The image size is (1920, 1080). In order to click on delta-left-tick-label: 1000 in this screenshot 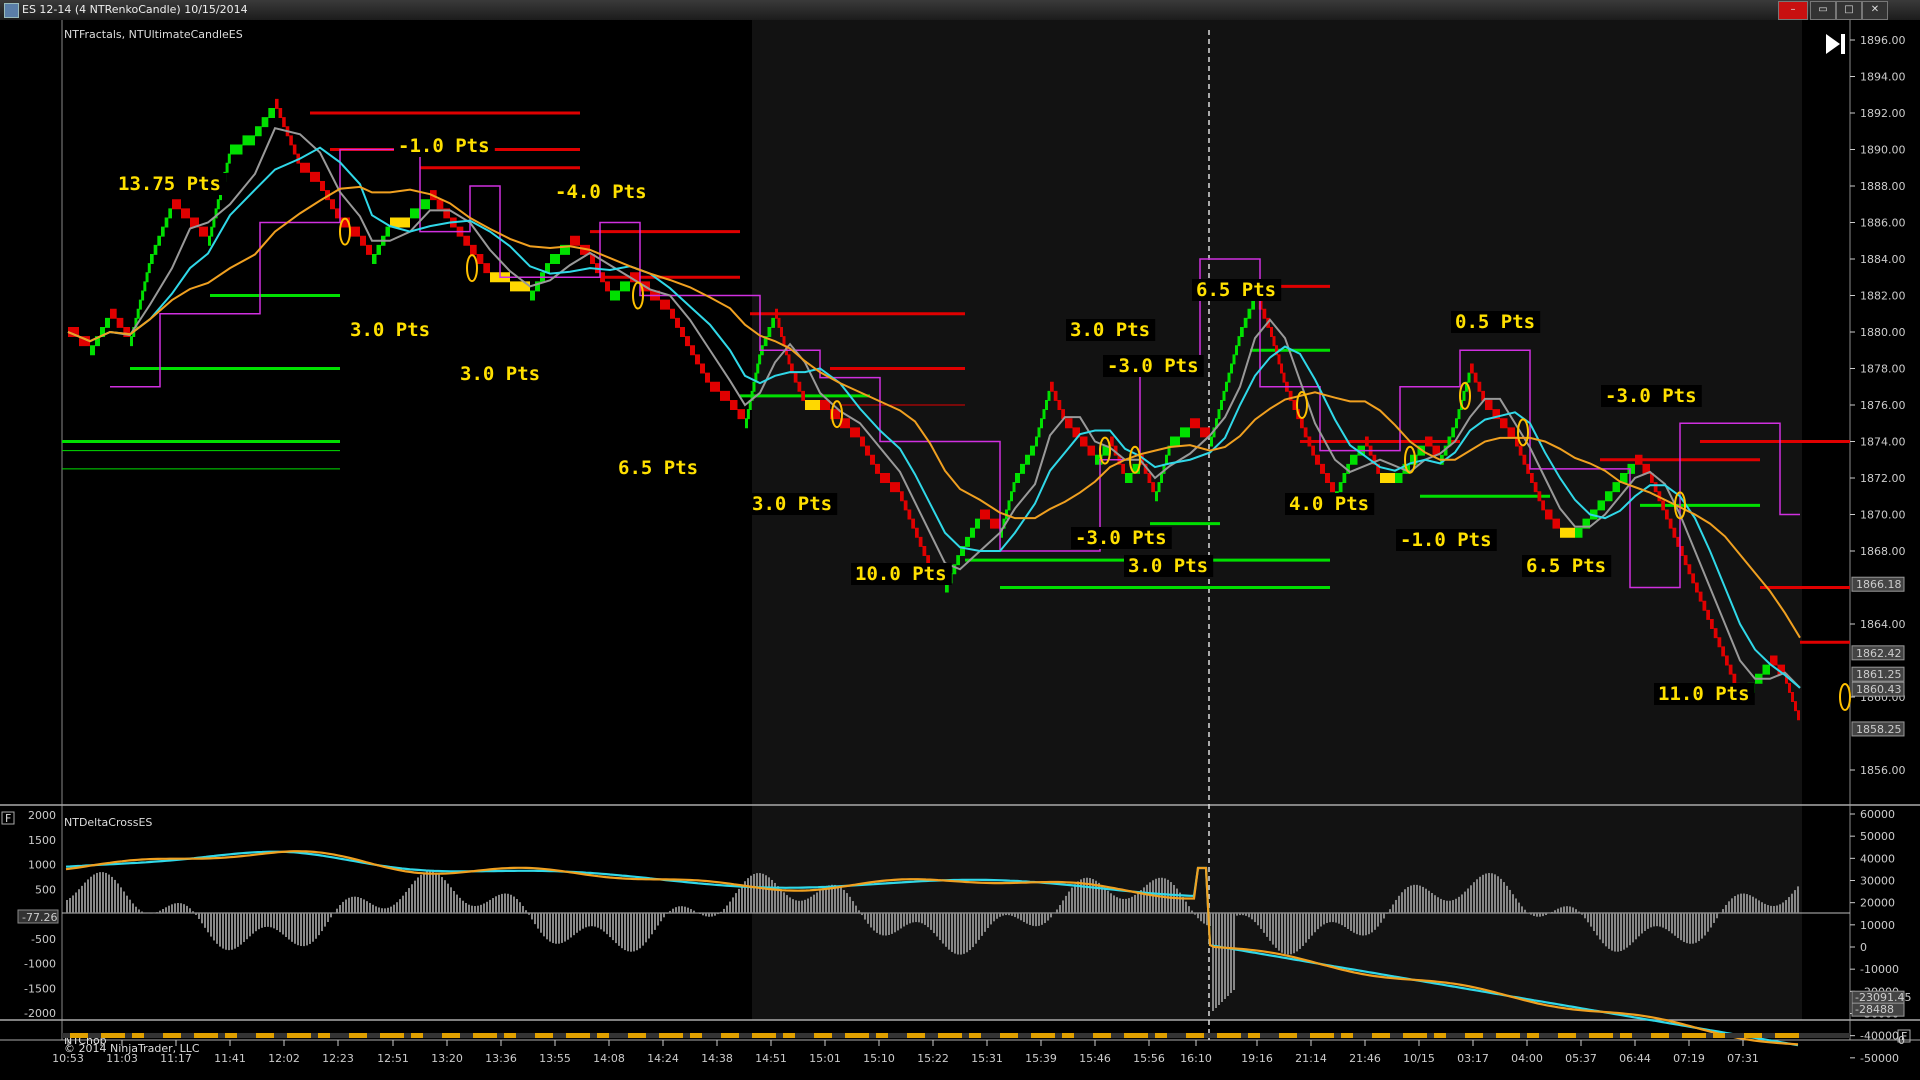, I will do `click(42, 865)`.